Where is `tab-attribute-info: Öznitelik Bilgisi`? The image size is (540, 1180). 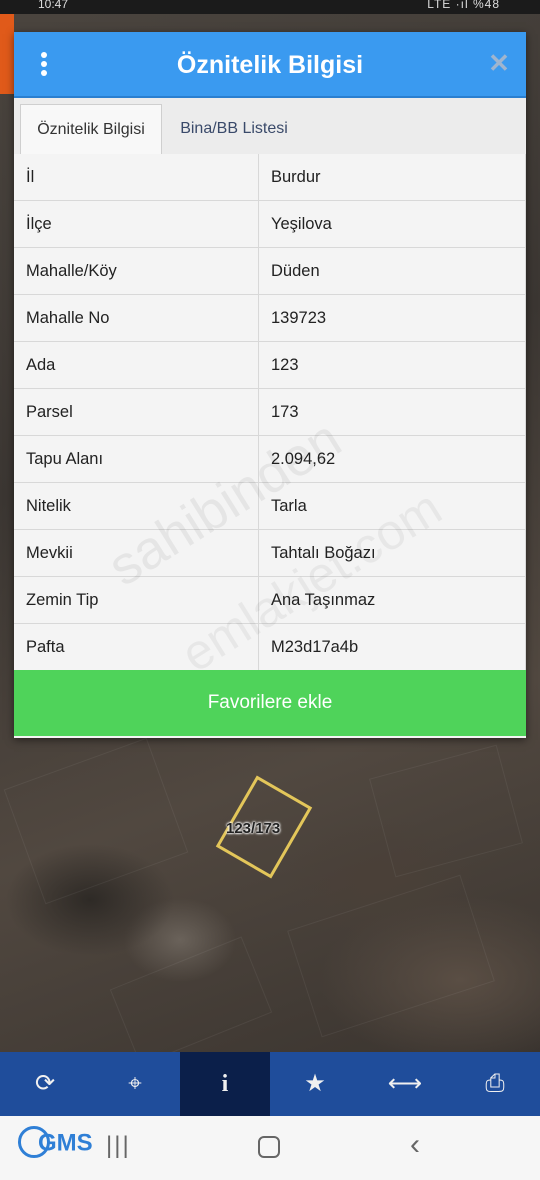
tab-attribute-info: Öznitelik Bilgisi is located at coordinates (91, 129).